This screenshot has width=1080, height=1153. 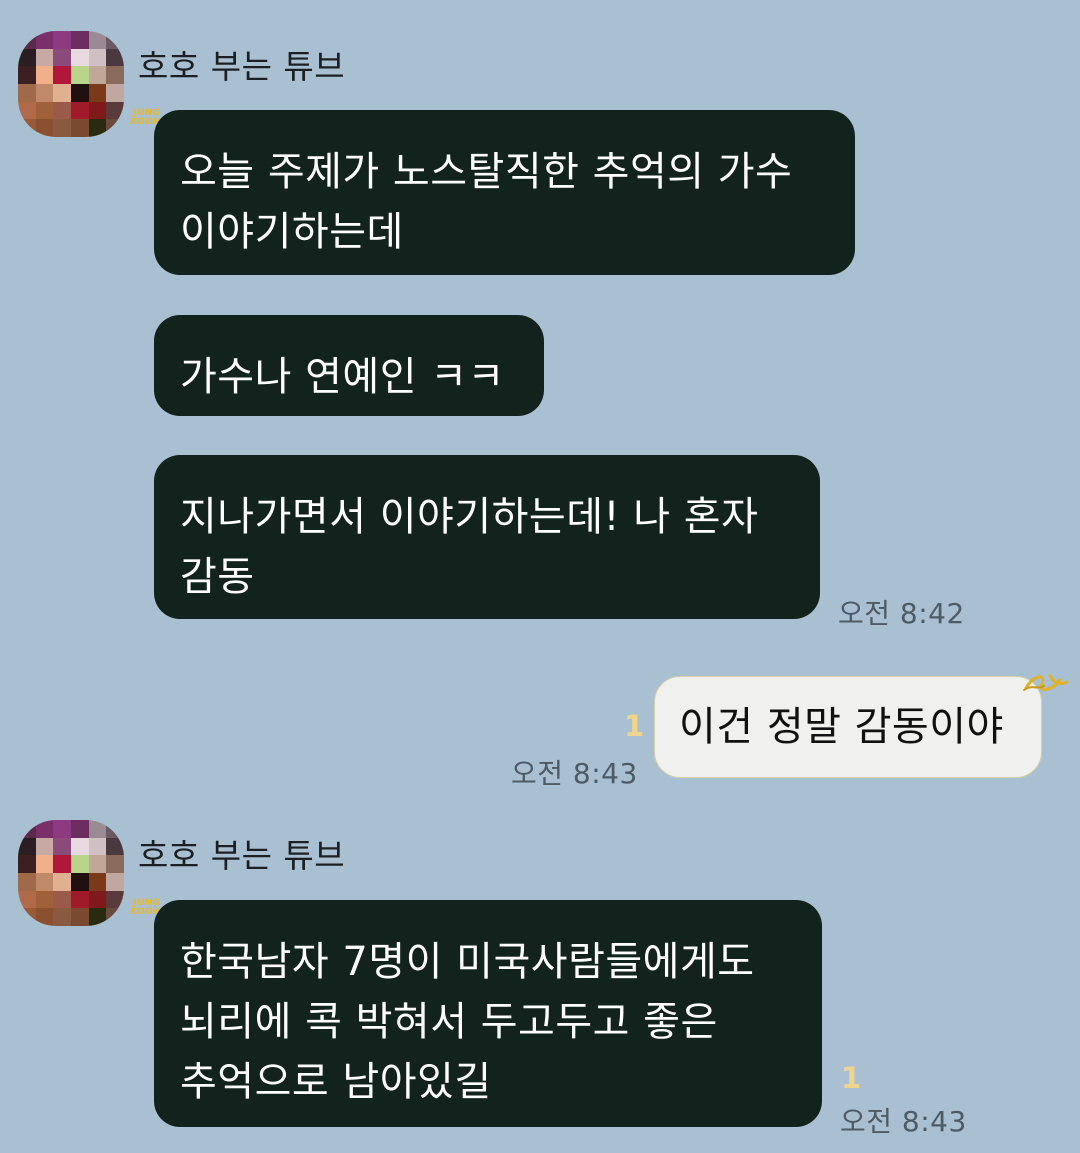 What do you see at coordinates (841, 727) in the screenshot?
I see `message-text: 이건 정말 감동이야` at bounding box center [841, 727].